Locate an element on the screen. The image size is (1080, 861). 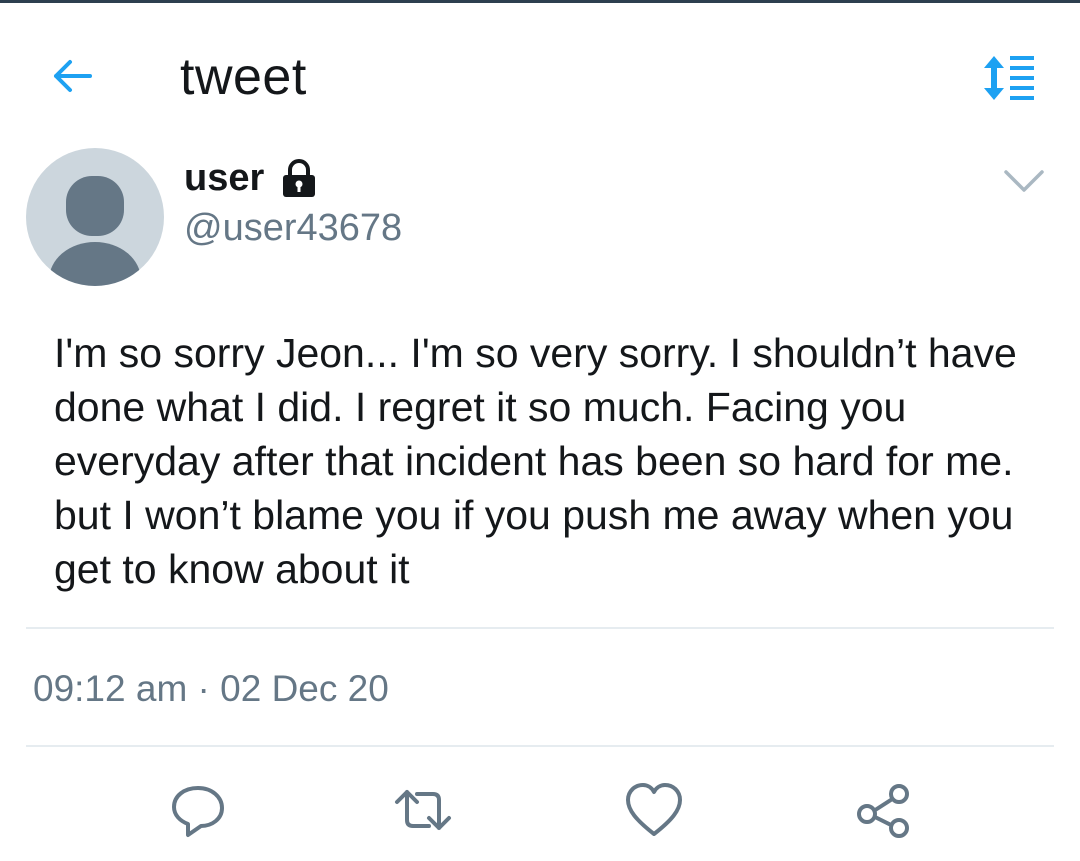
chevron-down-icon is located at coordinates (1024, 181).